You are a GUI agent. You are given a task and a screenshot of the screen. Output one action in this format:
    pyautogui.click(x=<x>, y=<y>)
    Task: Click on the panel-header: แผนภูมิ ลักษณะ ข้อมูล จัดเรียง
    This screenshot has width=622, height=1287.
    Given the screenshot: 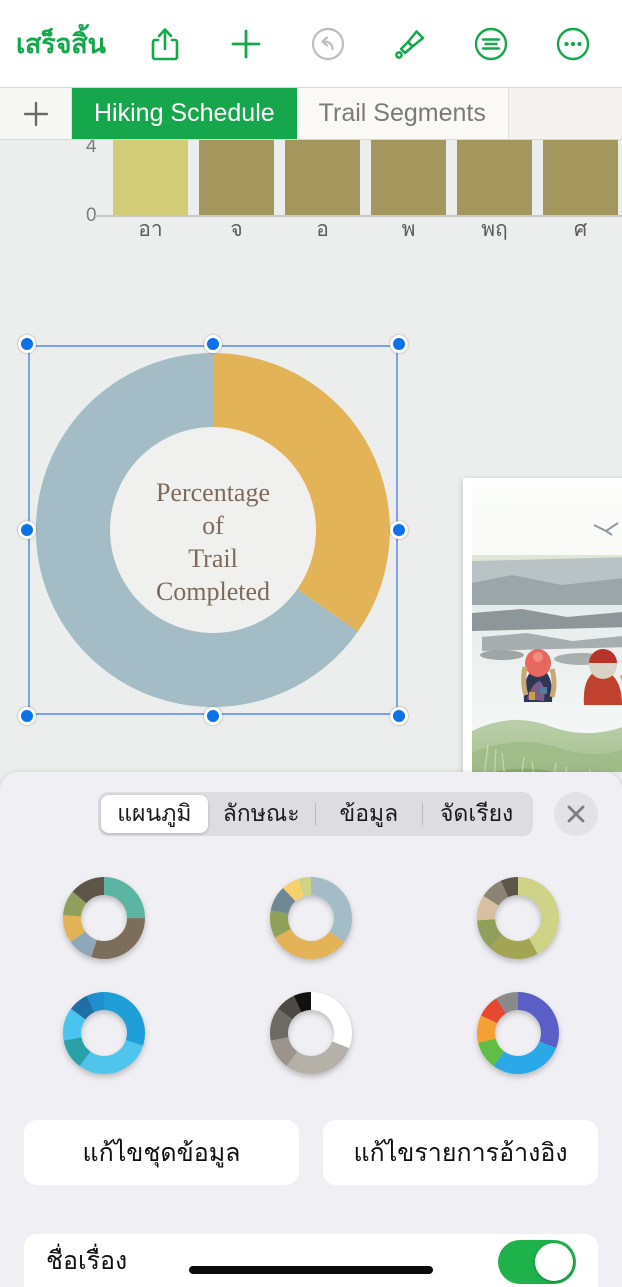 What is the action you would take?
    pyautogui.click(x=311, y=811)
    